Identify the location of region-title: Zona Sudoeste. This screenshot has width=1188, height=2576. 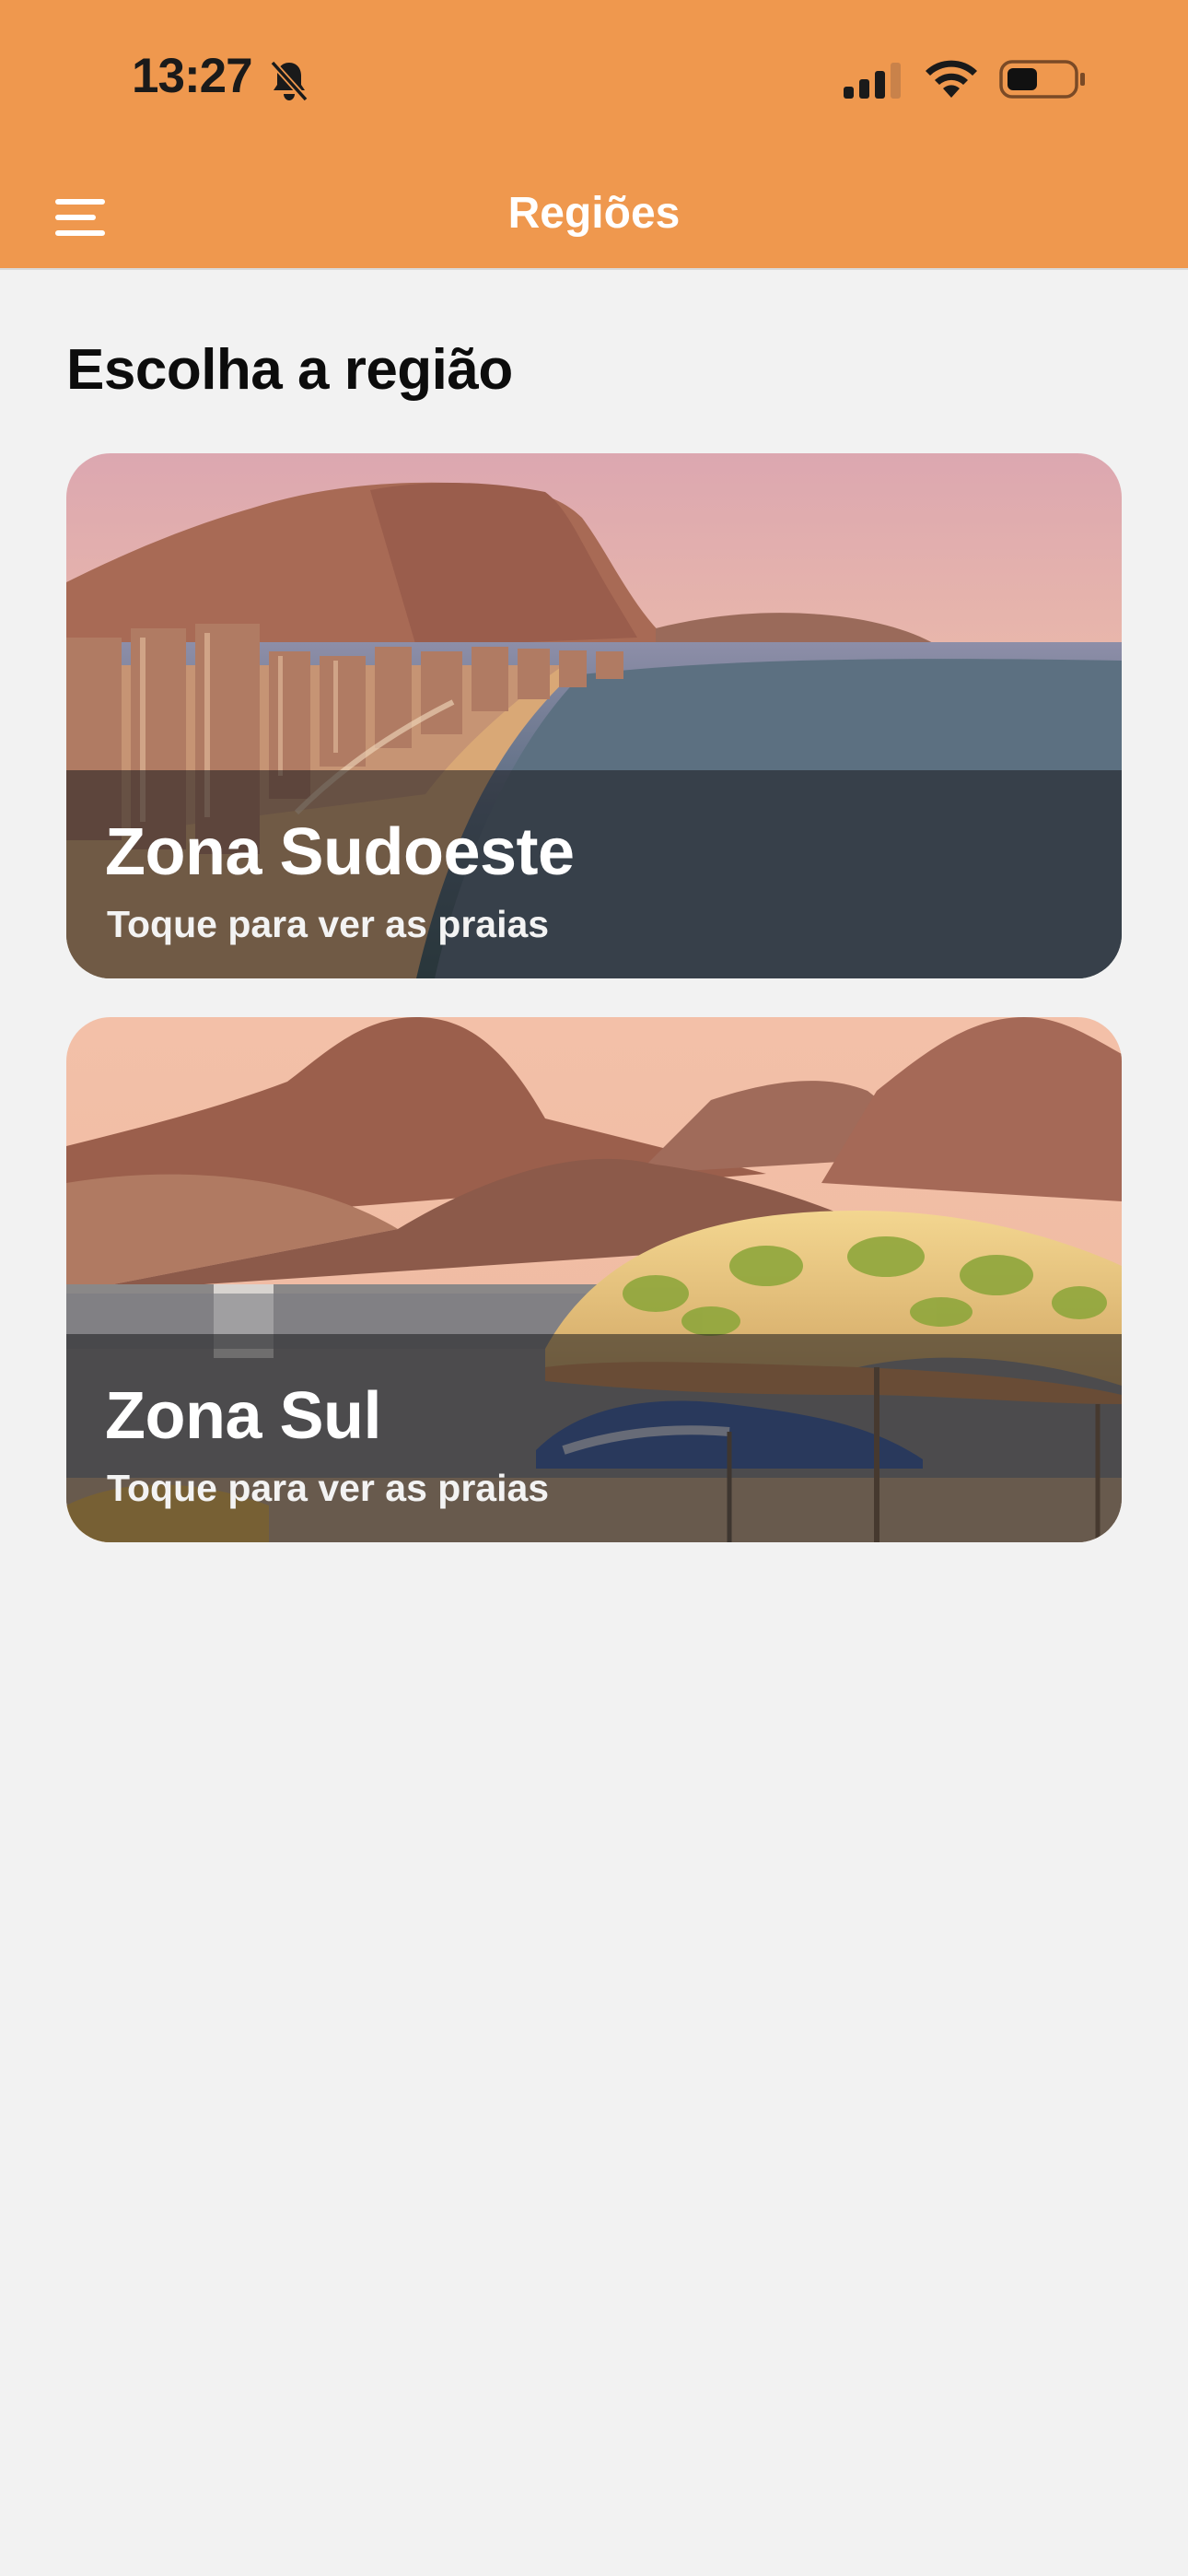
(340, 852).